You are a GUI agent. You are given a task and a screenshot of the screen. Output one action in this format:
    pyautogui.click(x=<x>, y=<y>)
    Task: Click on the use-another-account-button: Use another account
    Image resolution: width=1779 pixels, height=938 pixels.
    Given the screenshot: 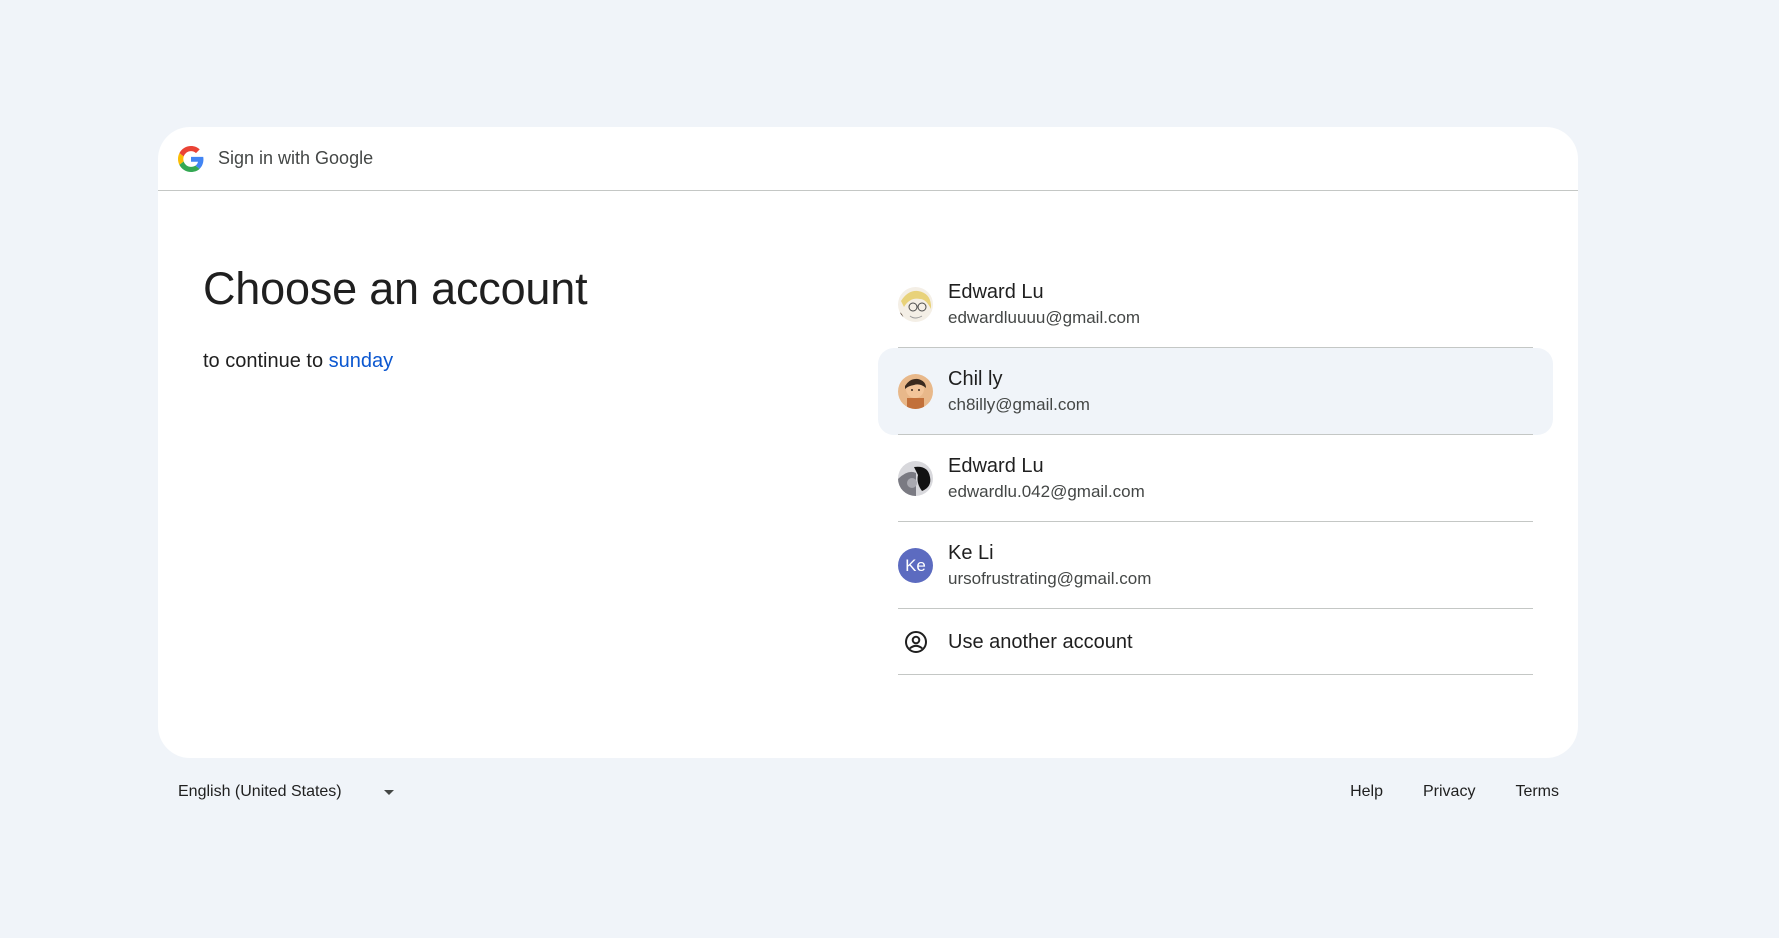 What is the action you would take?
    pyautogui.click(x=1215, y=642)
    